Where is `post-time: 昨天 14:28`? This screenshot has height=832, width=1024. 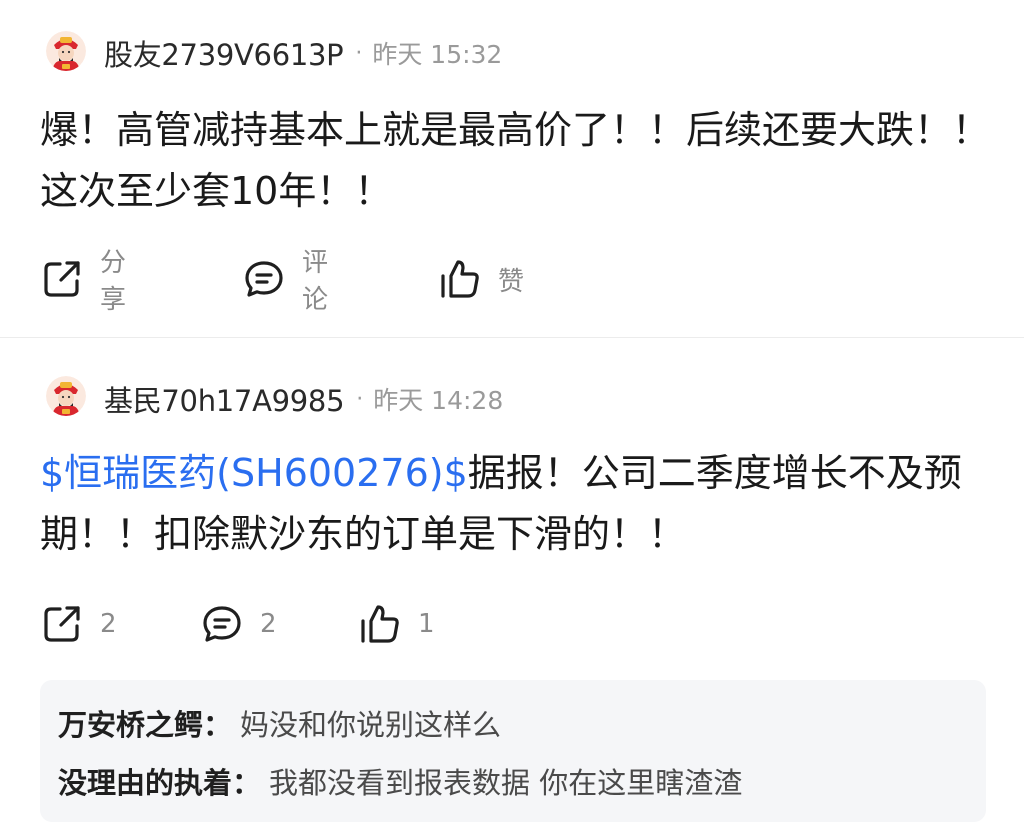 post-time: 昨天 14:28 is located at coordinates (438, 400).